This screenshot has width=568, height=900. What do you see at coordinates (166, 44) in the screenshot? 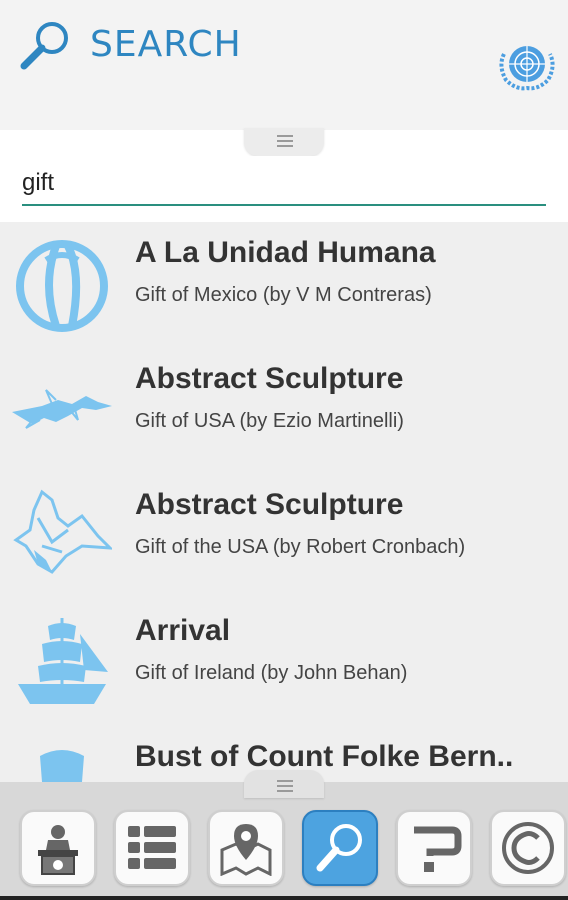
I see `page-title: SEARCH` at bounding box center [166, 44].